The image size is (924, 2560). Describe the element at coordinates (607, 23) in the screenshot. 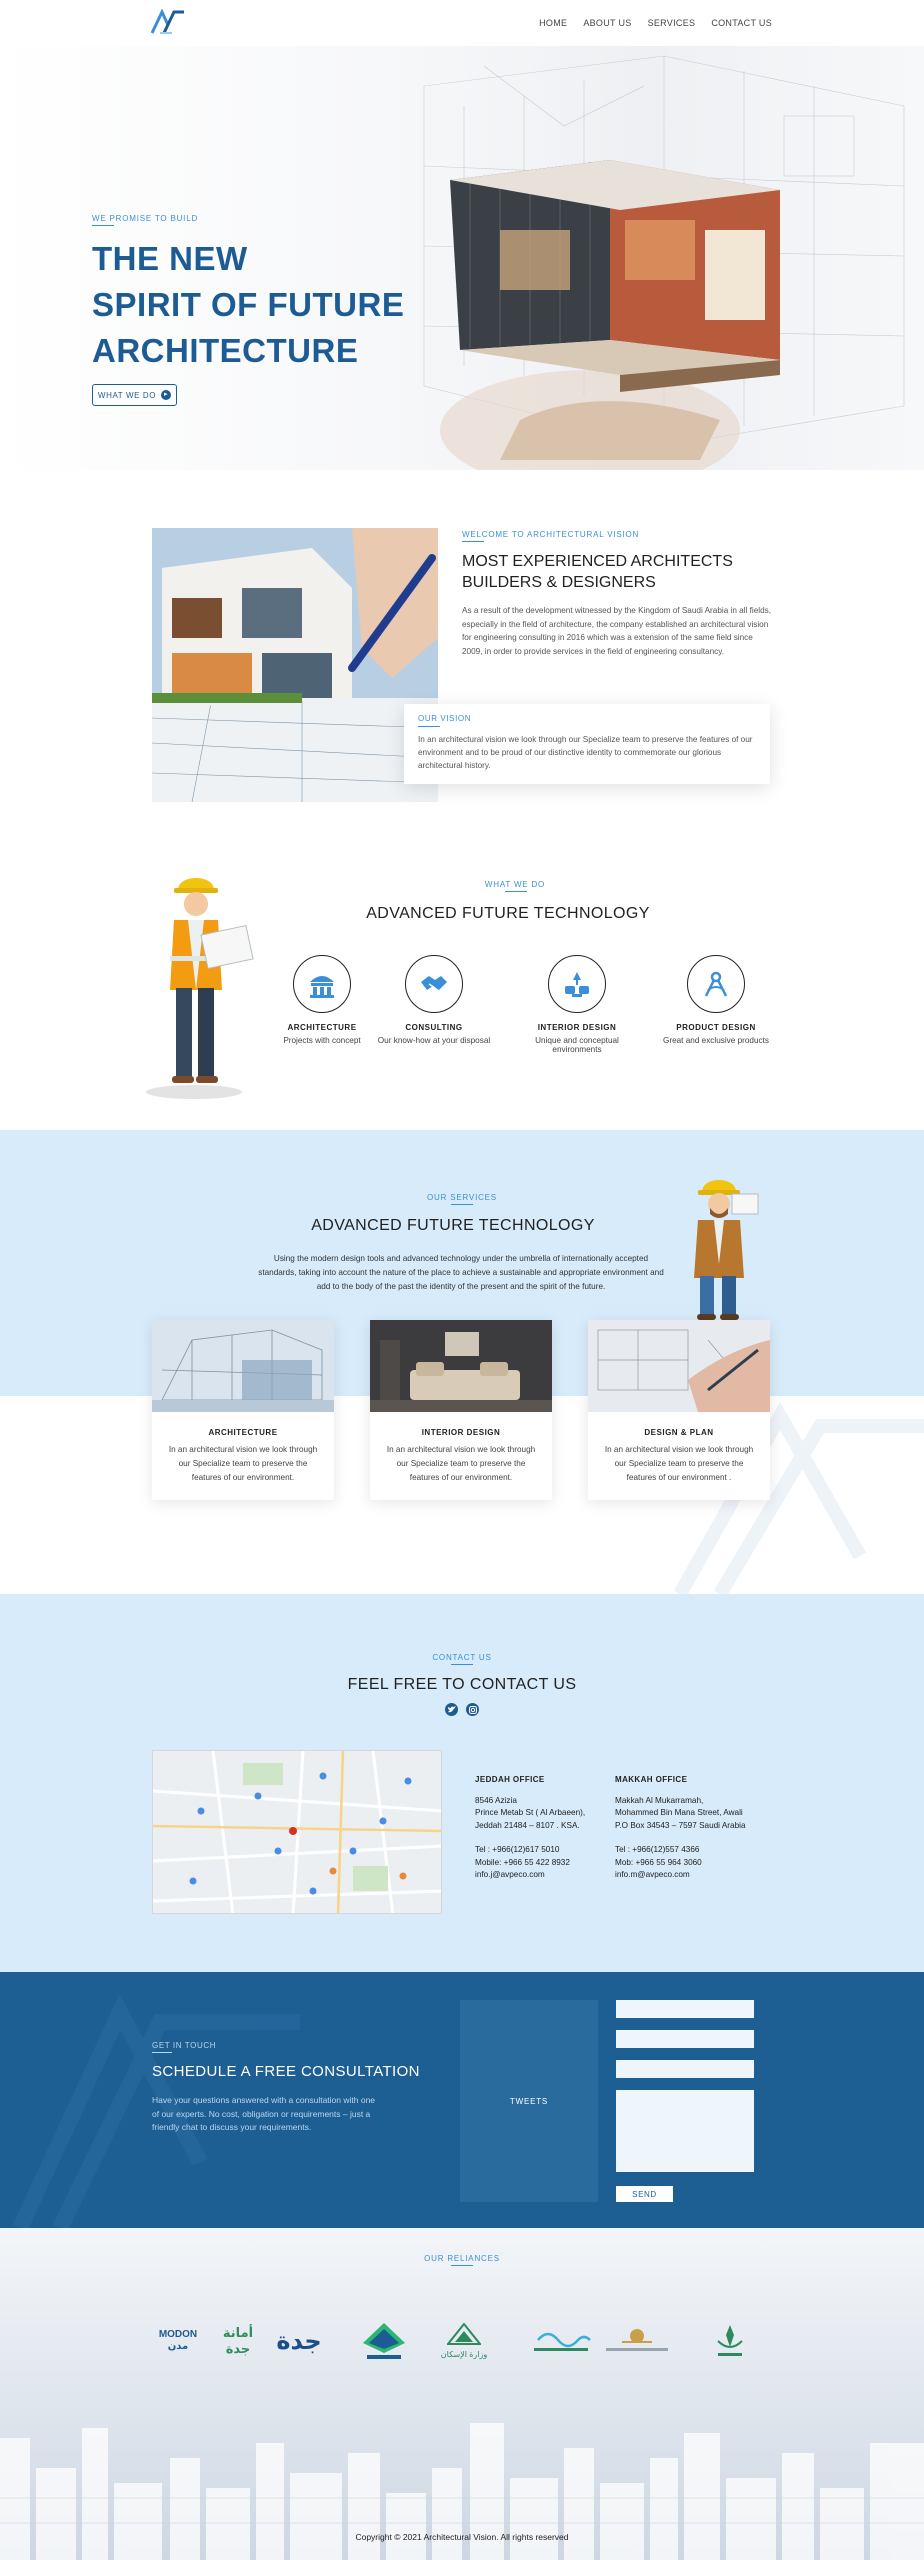

I see `nav-about-us: ABOUT US` at that location.